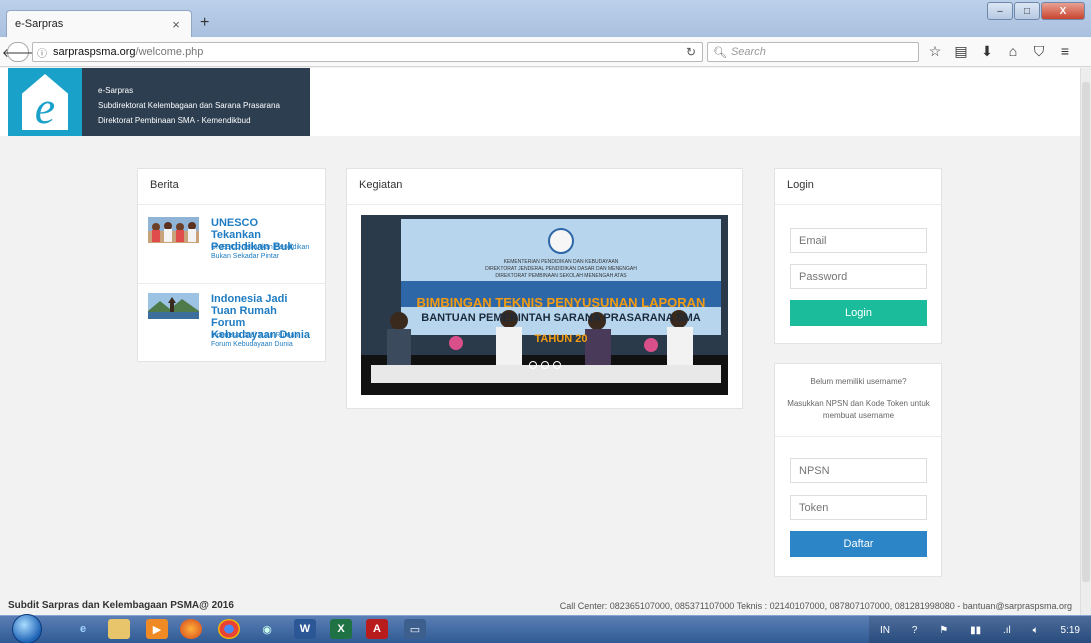 This screenshot has width=1091, height=643. I want to click on language-indicator: IN, so click(885, 630).